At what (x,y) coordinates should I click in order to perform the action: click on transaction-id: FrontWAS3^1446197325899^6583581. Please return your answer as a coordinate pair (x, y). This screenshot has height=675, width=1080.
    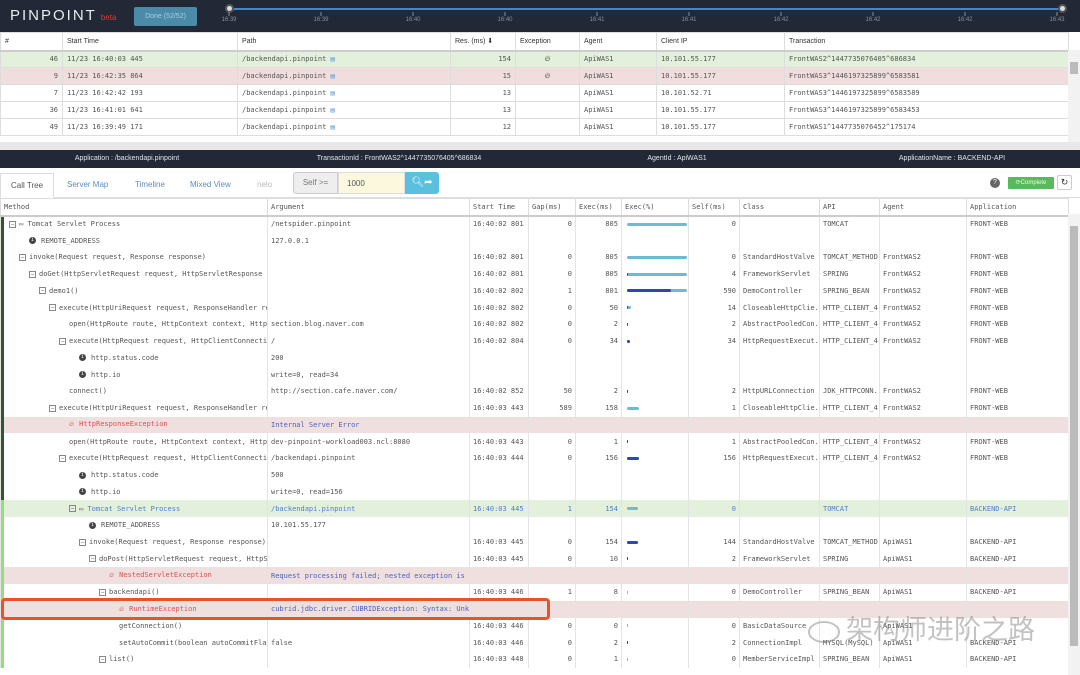
    Looking at the image, I should click on (926, 76).